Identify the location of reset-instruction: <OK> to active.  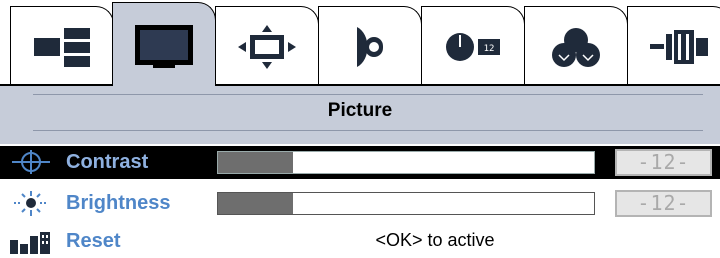
(435, 240).